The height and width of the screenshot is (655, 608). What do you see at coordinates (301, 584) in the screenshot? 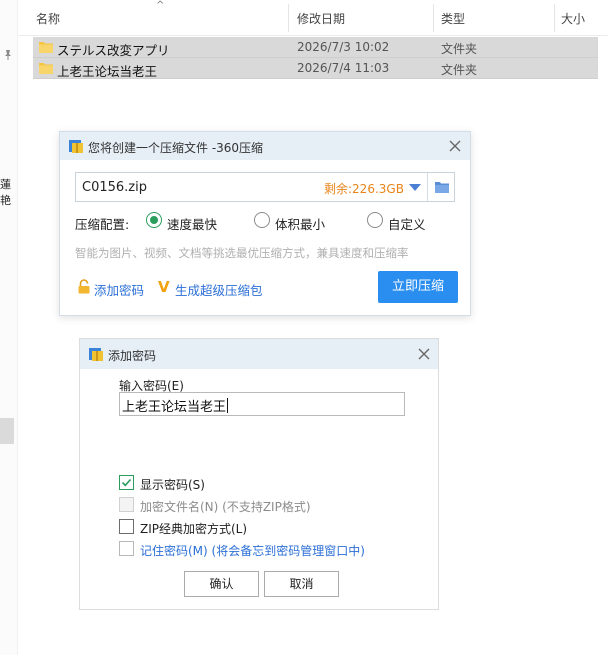
I see `cancel-button: 取消` at bounding box center [301, 584].